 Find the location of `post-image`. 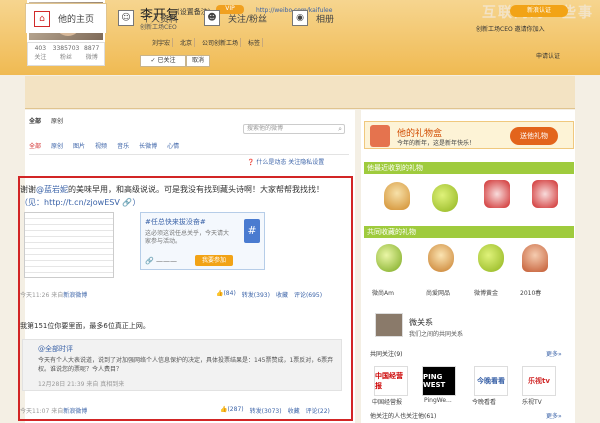

post-image is located at coordinates (69, 245).